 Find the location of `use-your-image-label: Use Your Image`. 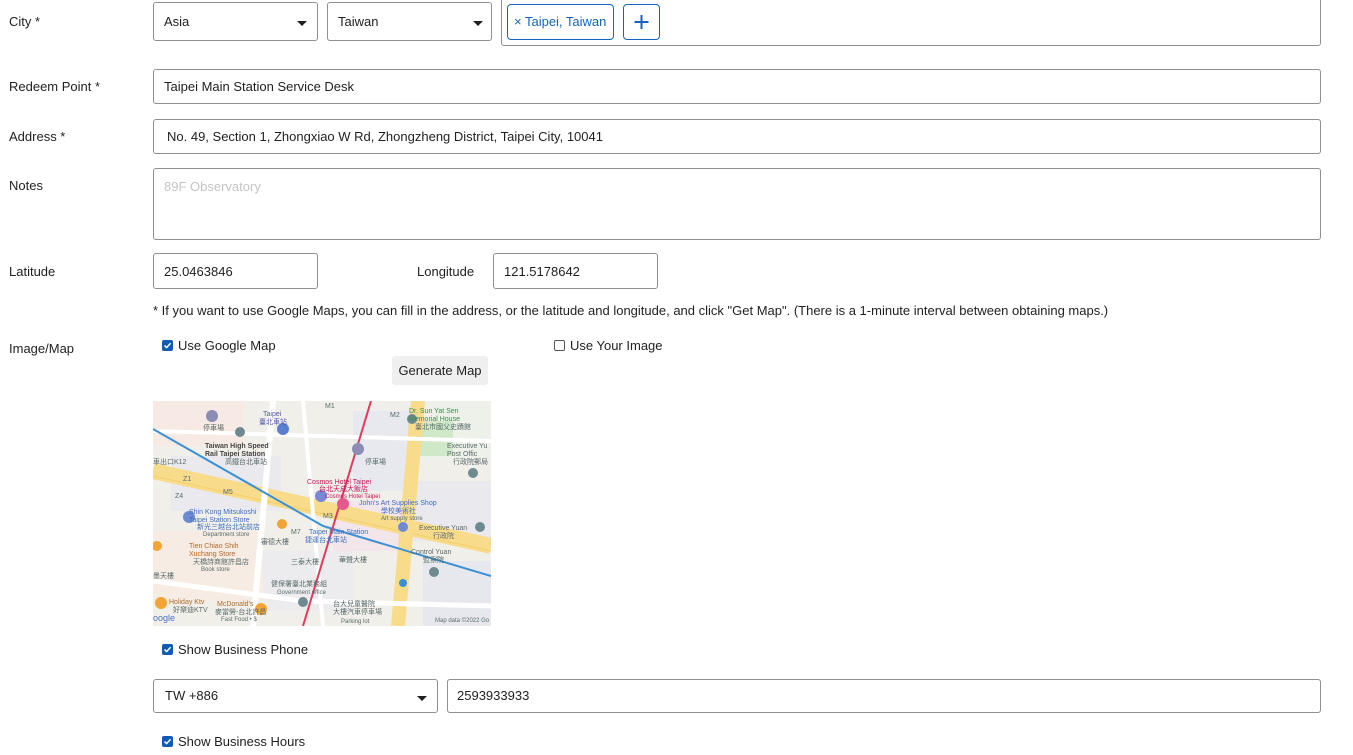

use-your-image-label: Use Your Image is located at coordinates (616, 345).